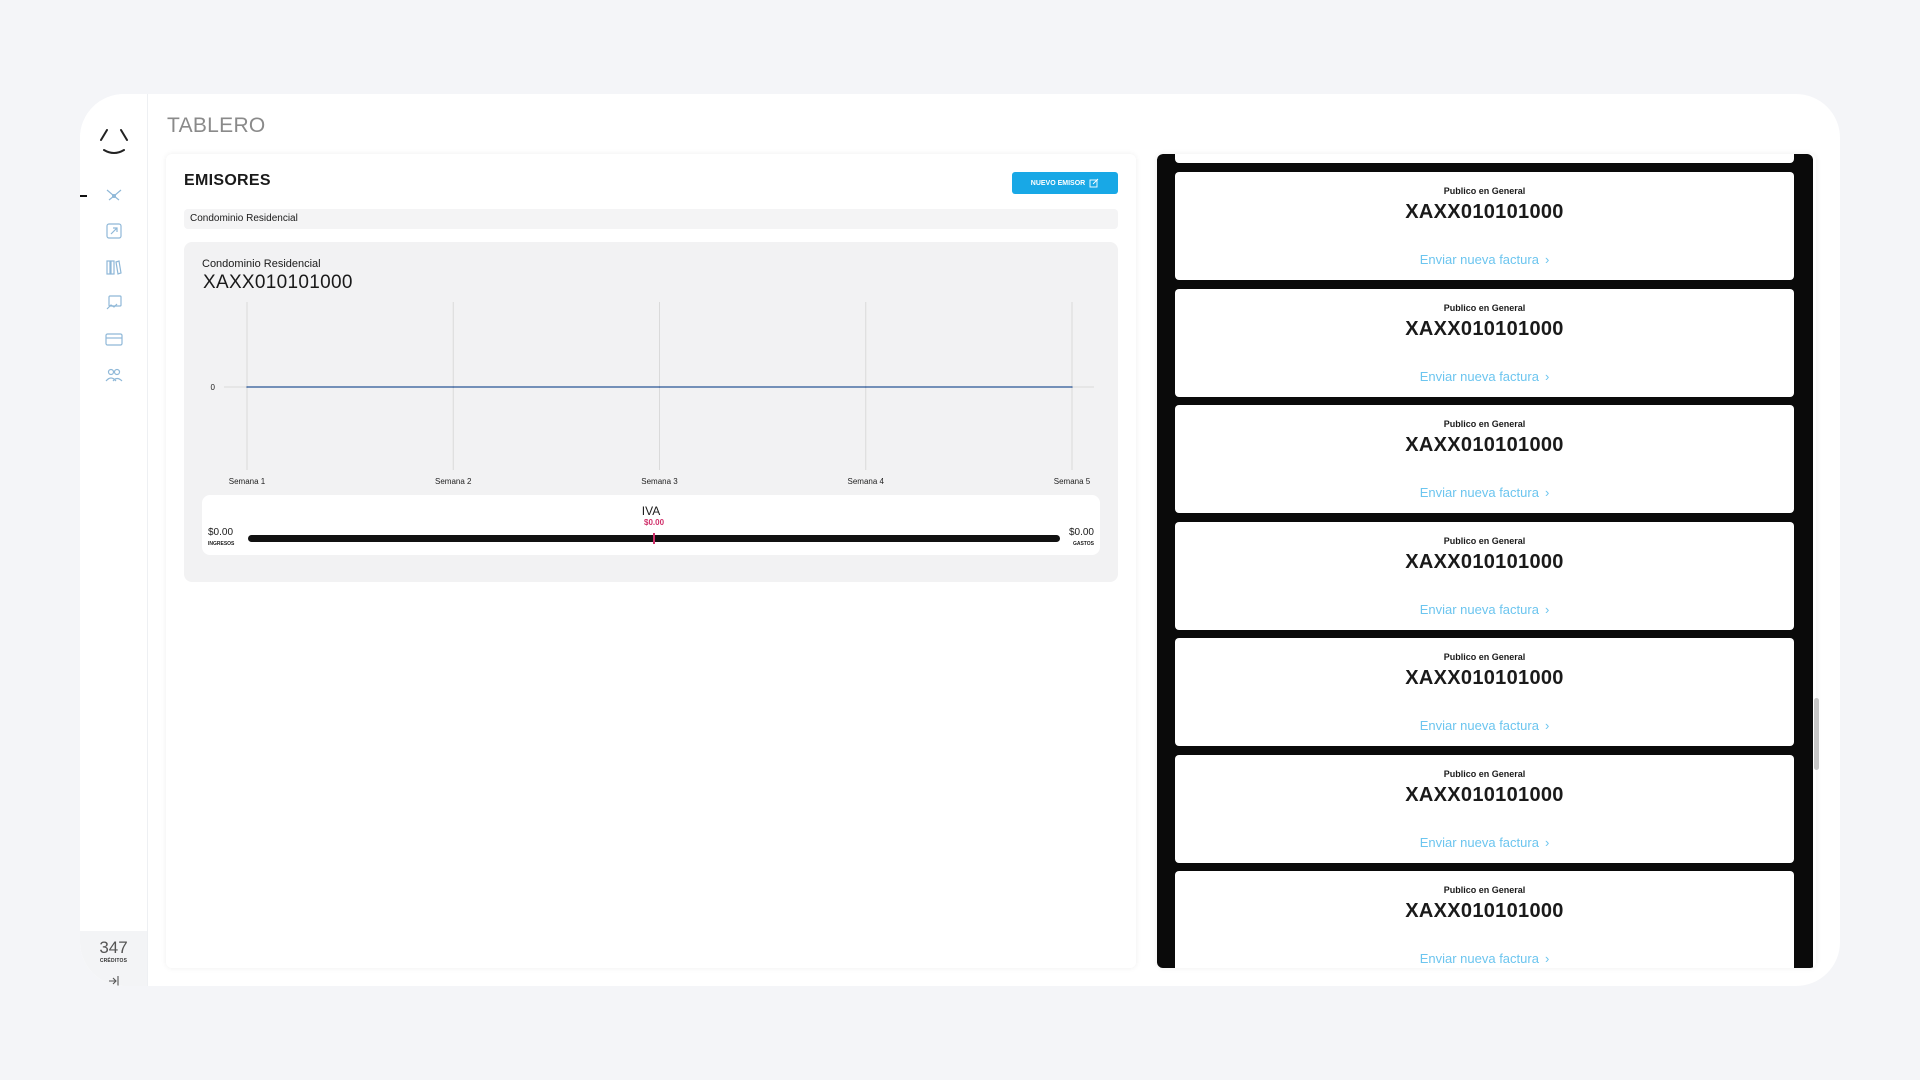  Describe the element at coordinates (866, 481) in the screenshot. I see `x-tick-label: Semana 4` at that location.